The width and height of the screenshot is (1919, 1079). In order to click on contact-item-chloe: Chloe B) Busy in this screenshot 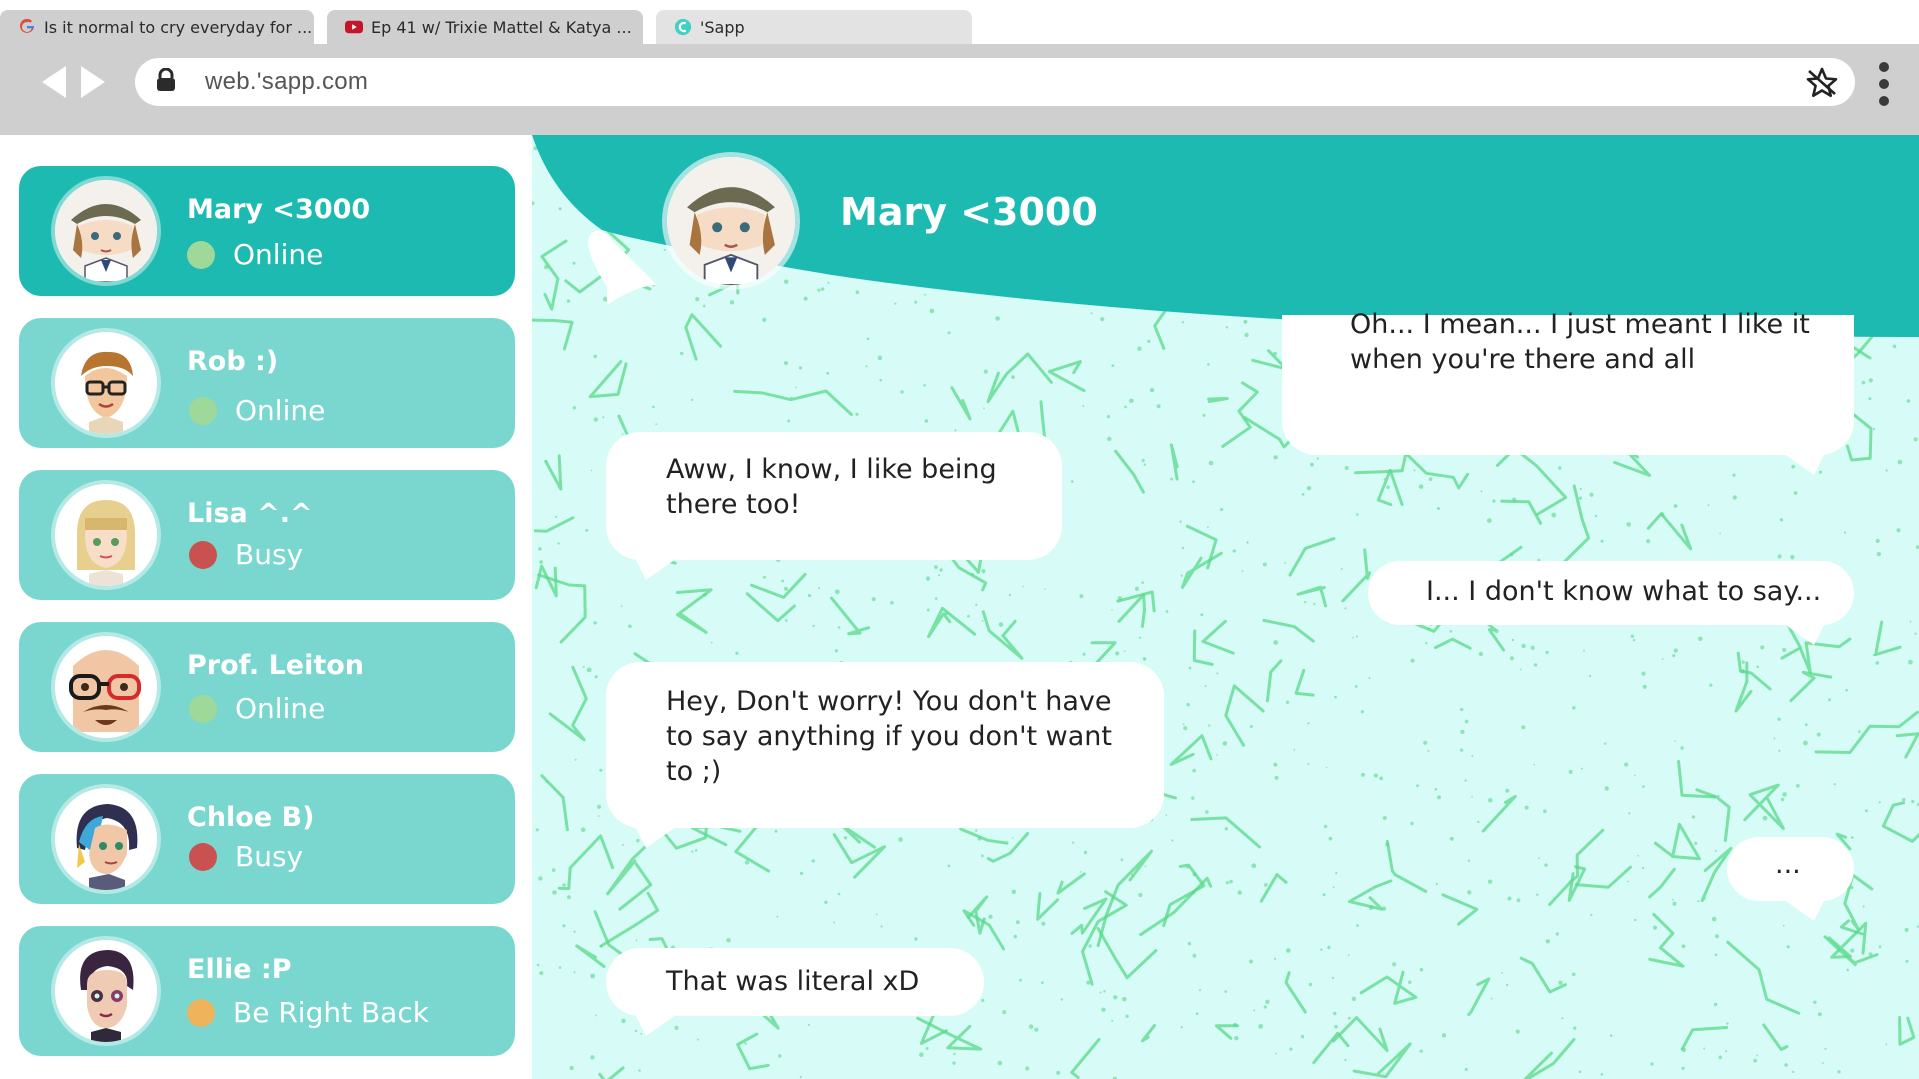, I will do `click(267, 839)`.